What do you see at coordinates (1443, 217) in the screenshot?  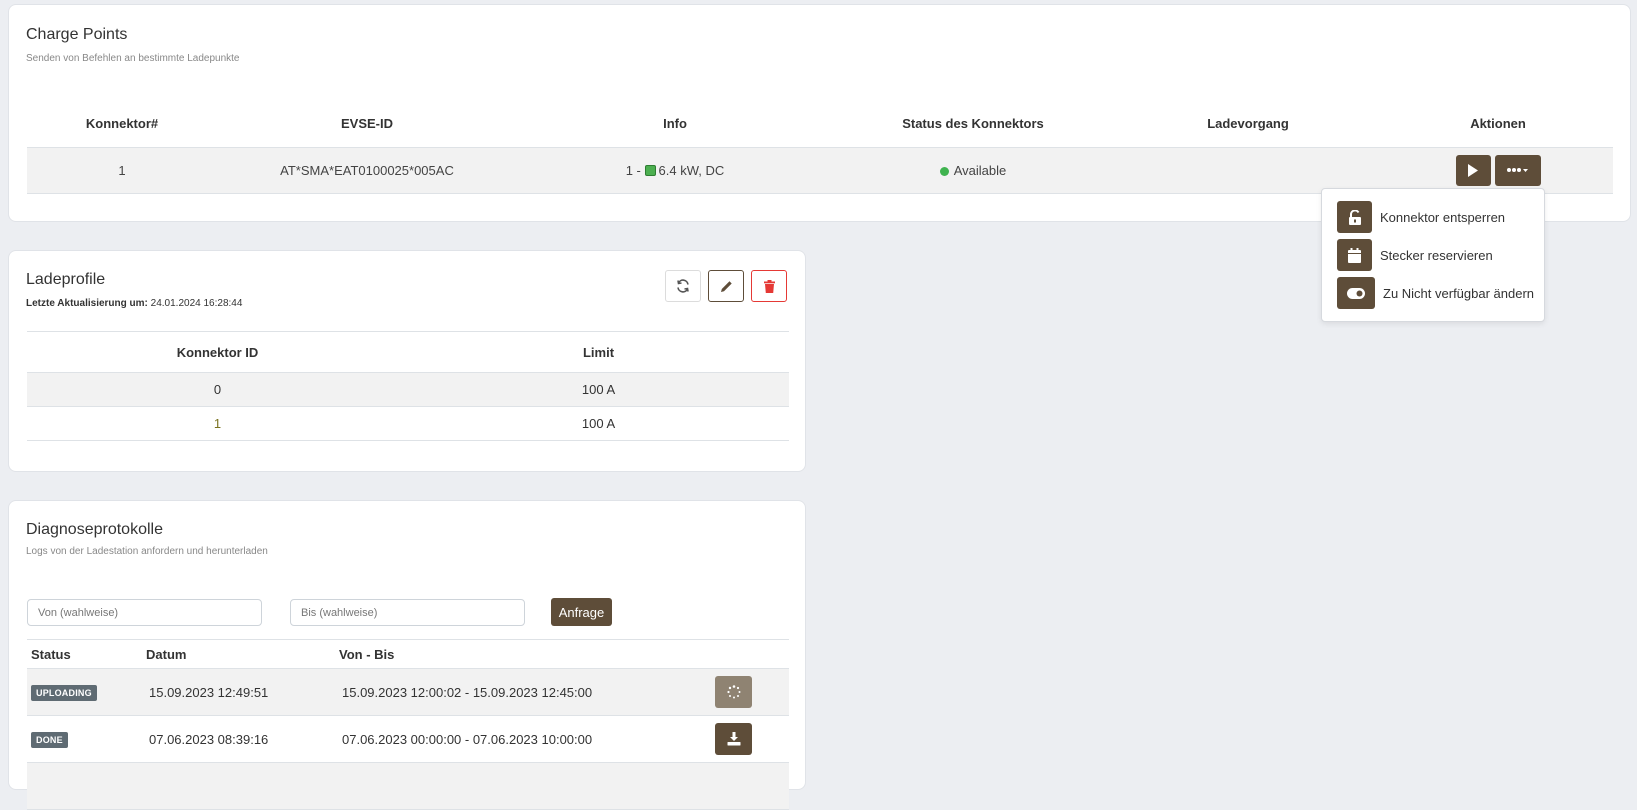 I see `dropdown-item-label: Konnektor entsperren` at bounding box center [1443, 217].